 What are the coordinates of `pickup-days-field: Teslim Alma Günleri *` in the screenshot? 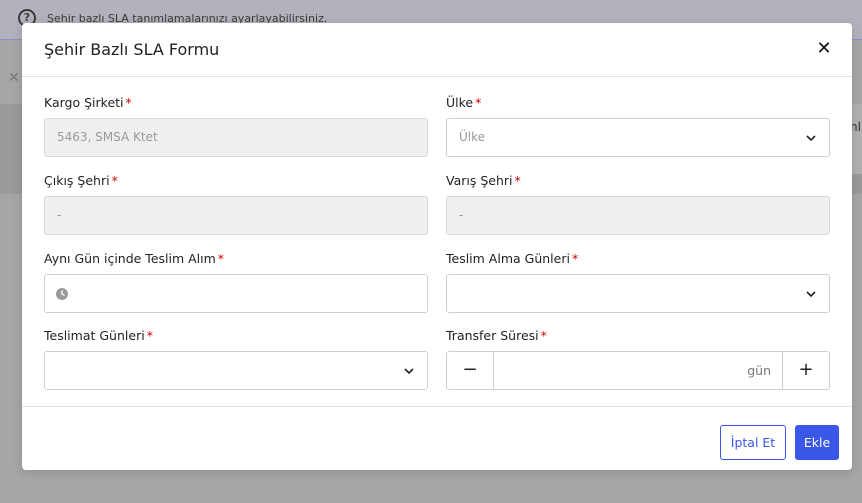 It's located at (638, 282).